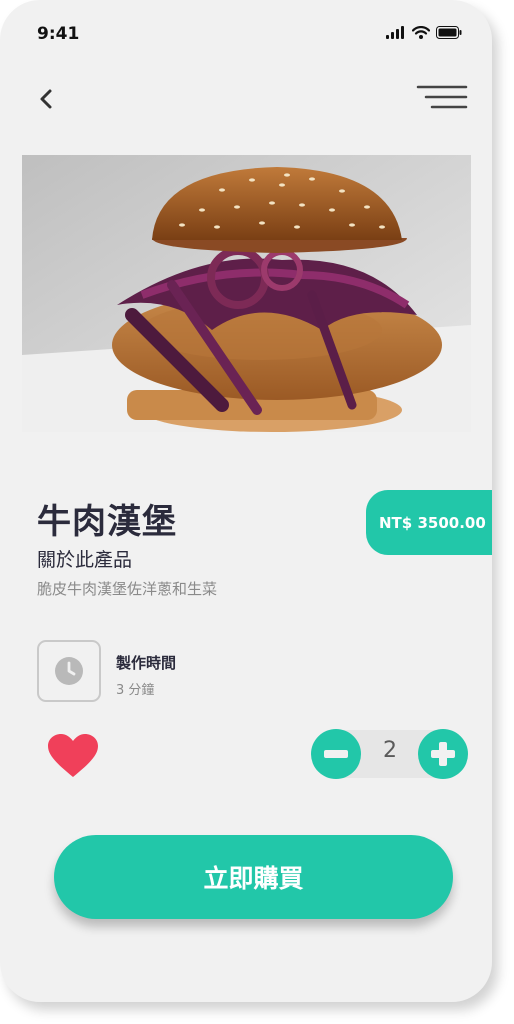 The width and height of the screenshot is (514, 1024). I want to click on increment-button, so click(443, 754).